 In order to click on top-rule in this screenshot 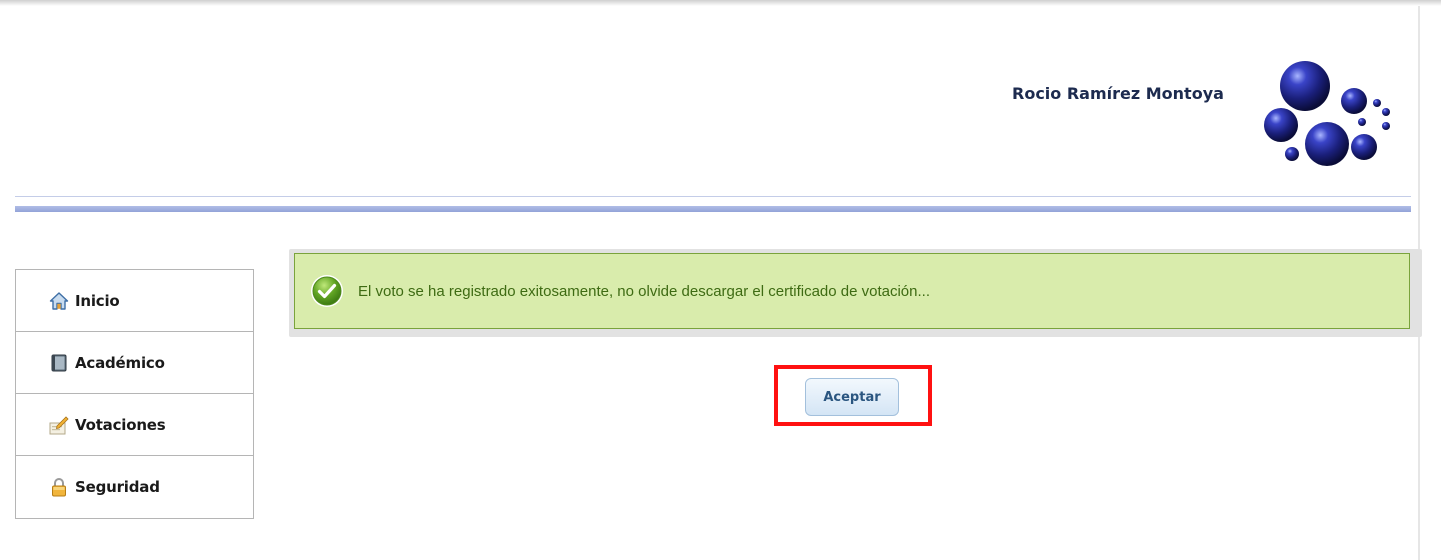, I will do `click(720, 3)`.